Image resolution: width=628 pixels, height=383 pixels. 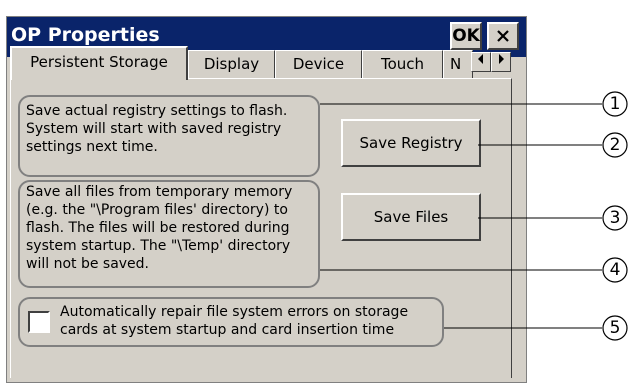 I want to click on callout-number-2: 2, so click(x=615, y=145).